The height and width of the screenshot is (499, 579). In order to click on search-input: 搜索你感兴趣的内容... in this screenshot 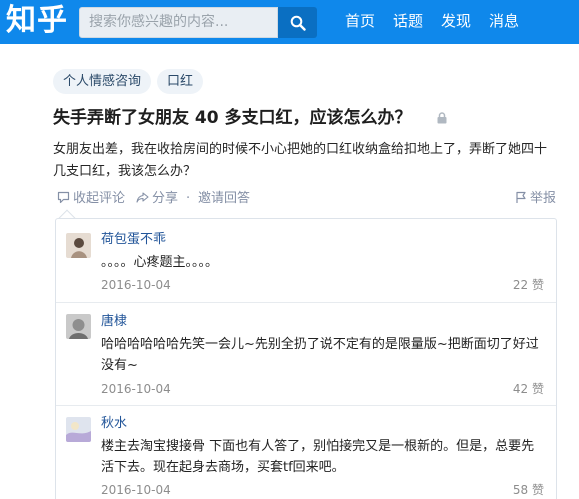, I will do `click(178, 22)`.